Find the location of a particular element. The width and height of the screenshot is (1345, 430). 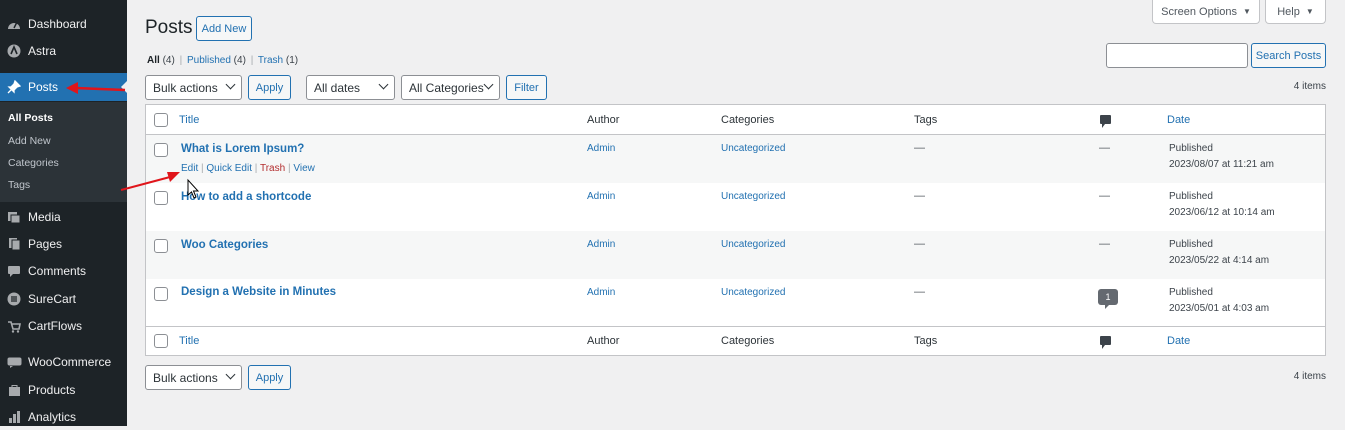

column-date-header: Date is located at coordinates (1178, 120).